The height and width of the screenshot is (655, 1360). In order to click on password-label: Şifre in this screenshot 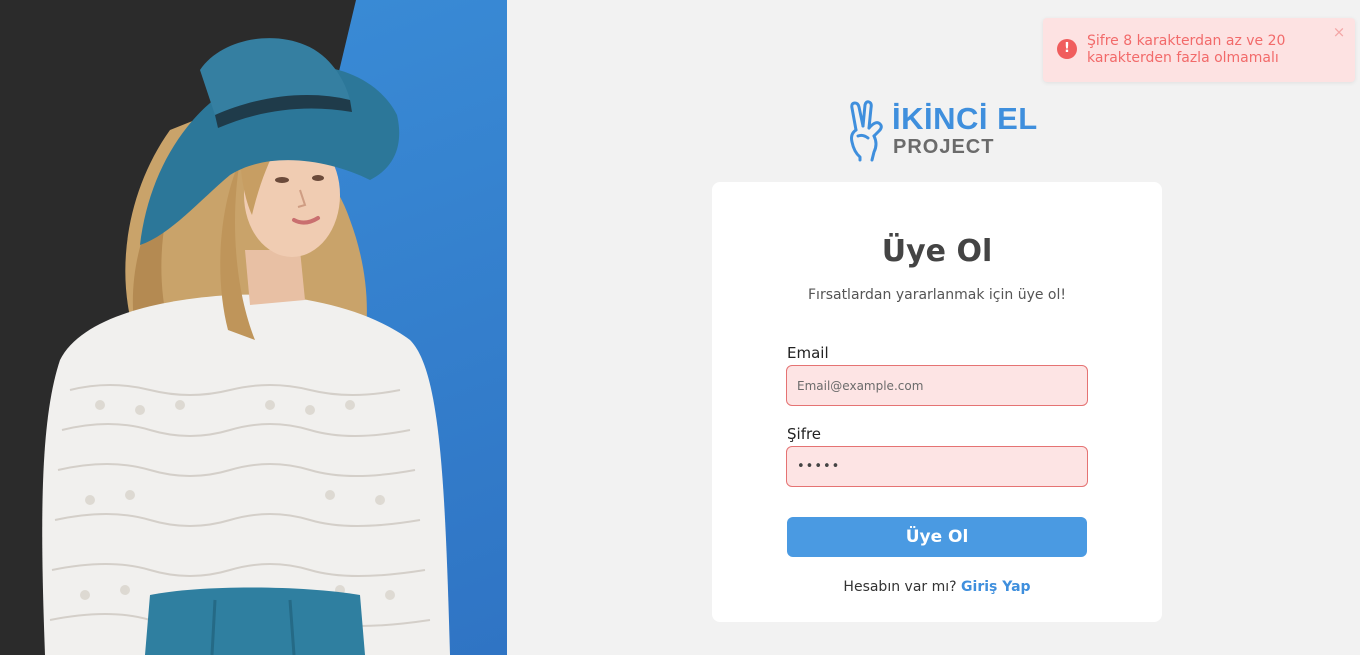, I will do `click(804, 434)`.